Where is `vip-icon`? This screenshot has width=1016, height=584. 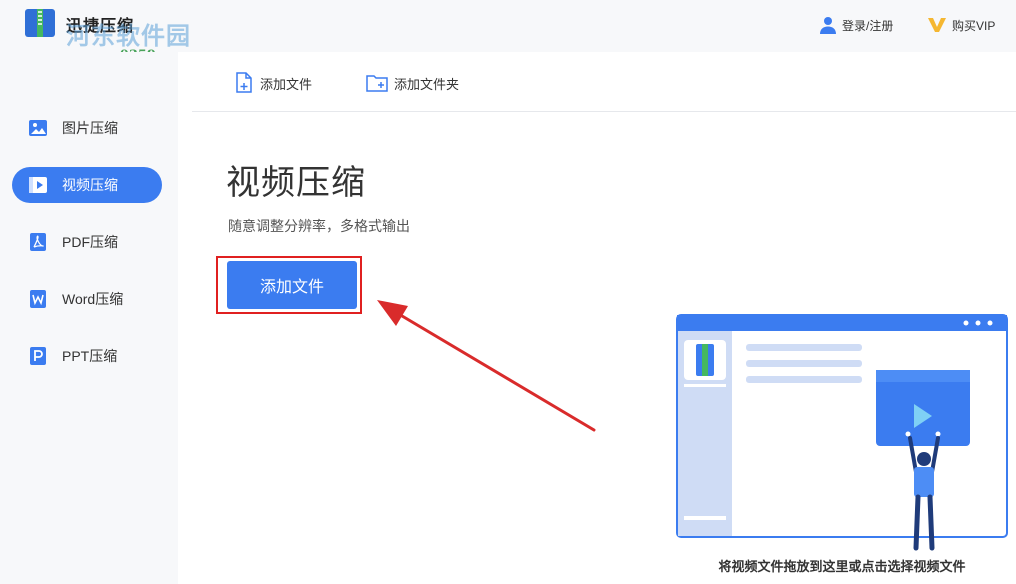
vip-icon is located at coordinates (937, 25).